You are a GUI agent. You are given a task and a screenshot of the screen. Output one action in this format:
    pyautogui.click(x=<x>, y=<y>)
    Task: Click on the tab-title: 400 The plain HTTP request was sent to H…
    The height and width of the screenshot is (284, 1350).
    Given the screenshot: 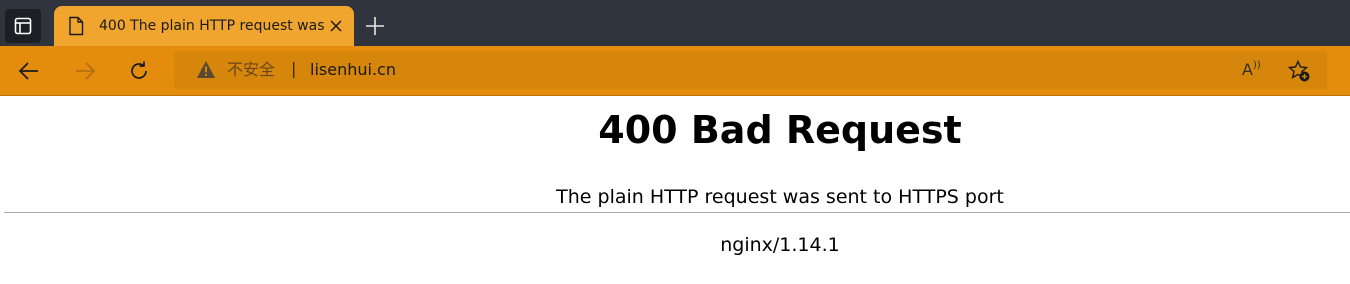 What is the action you would take?
    pyautogui.click(x=211, y=26)
    